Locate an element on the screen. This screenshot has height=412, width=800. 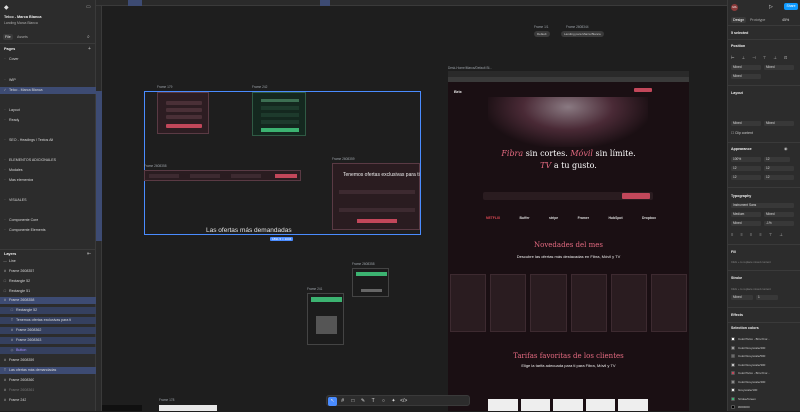
layer-item: □ Rectangle 51 is located at coordinates (16, 291).